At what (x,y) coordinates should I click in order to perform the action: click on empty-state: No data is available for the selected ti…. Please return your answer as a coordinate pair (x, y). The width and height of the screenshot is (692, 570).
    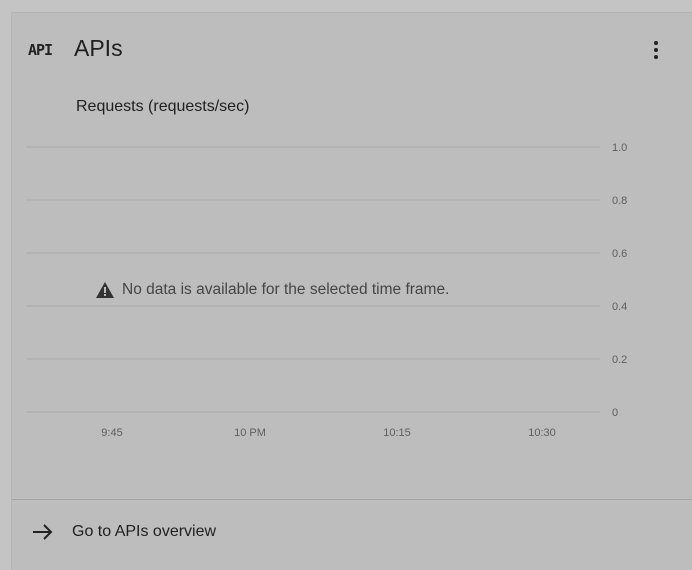
    Looking at the image, I should click on (272, 290).